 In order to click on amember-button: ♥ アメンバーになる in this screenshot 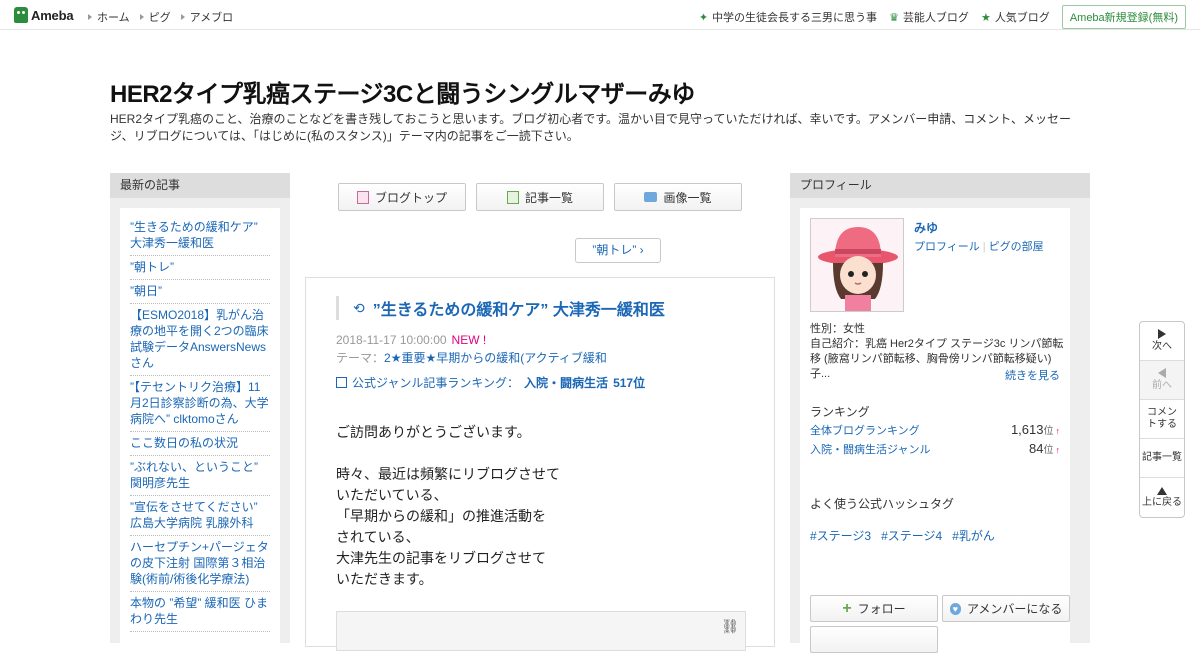, I will do `click(1006, 608)`.